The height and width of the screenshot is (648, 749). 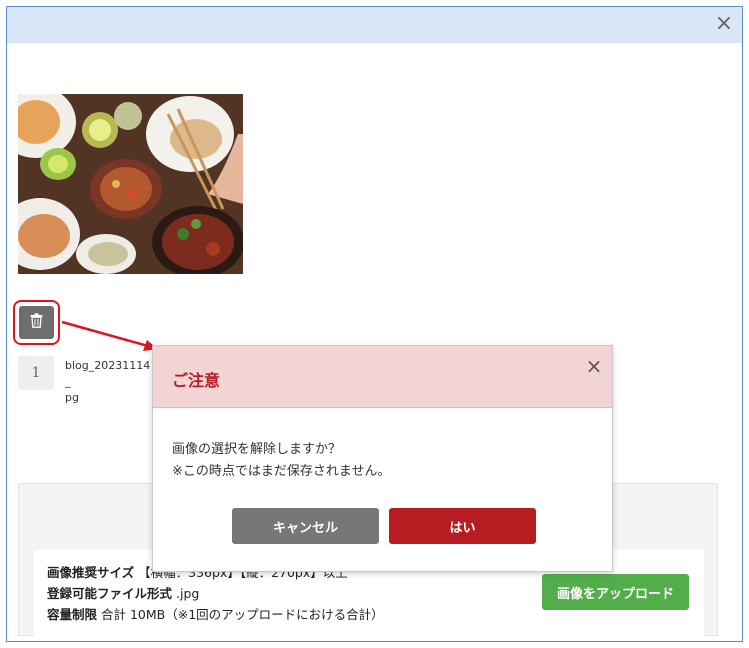 I want to click on dialog-title: ご注意, so click(x=196, y=380).